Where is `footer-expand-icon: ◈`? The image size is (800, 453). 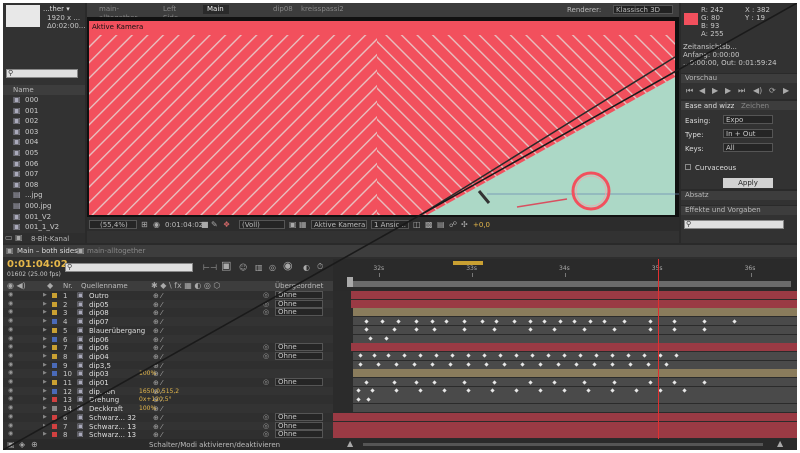
footer-expand-icon: ◈ is located at coordinates (22, 445).